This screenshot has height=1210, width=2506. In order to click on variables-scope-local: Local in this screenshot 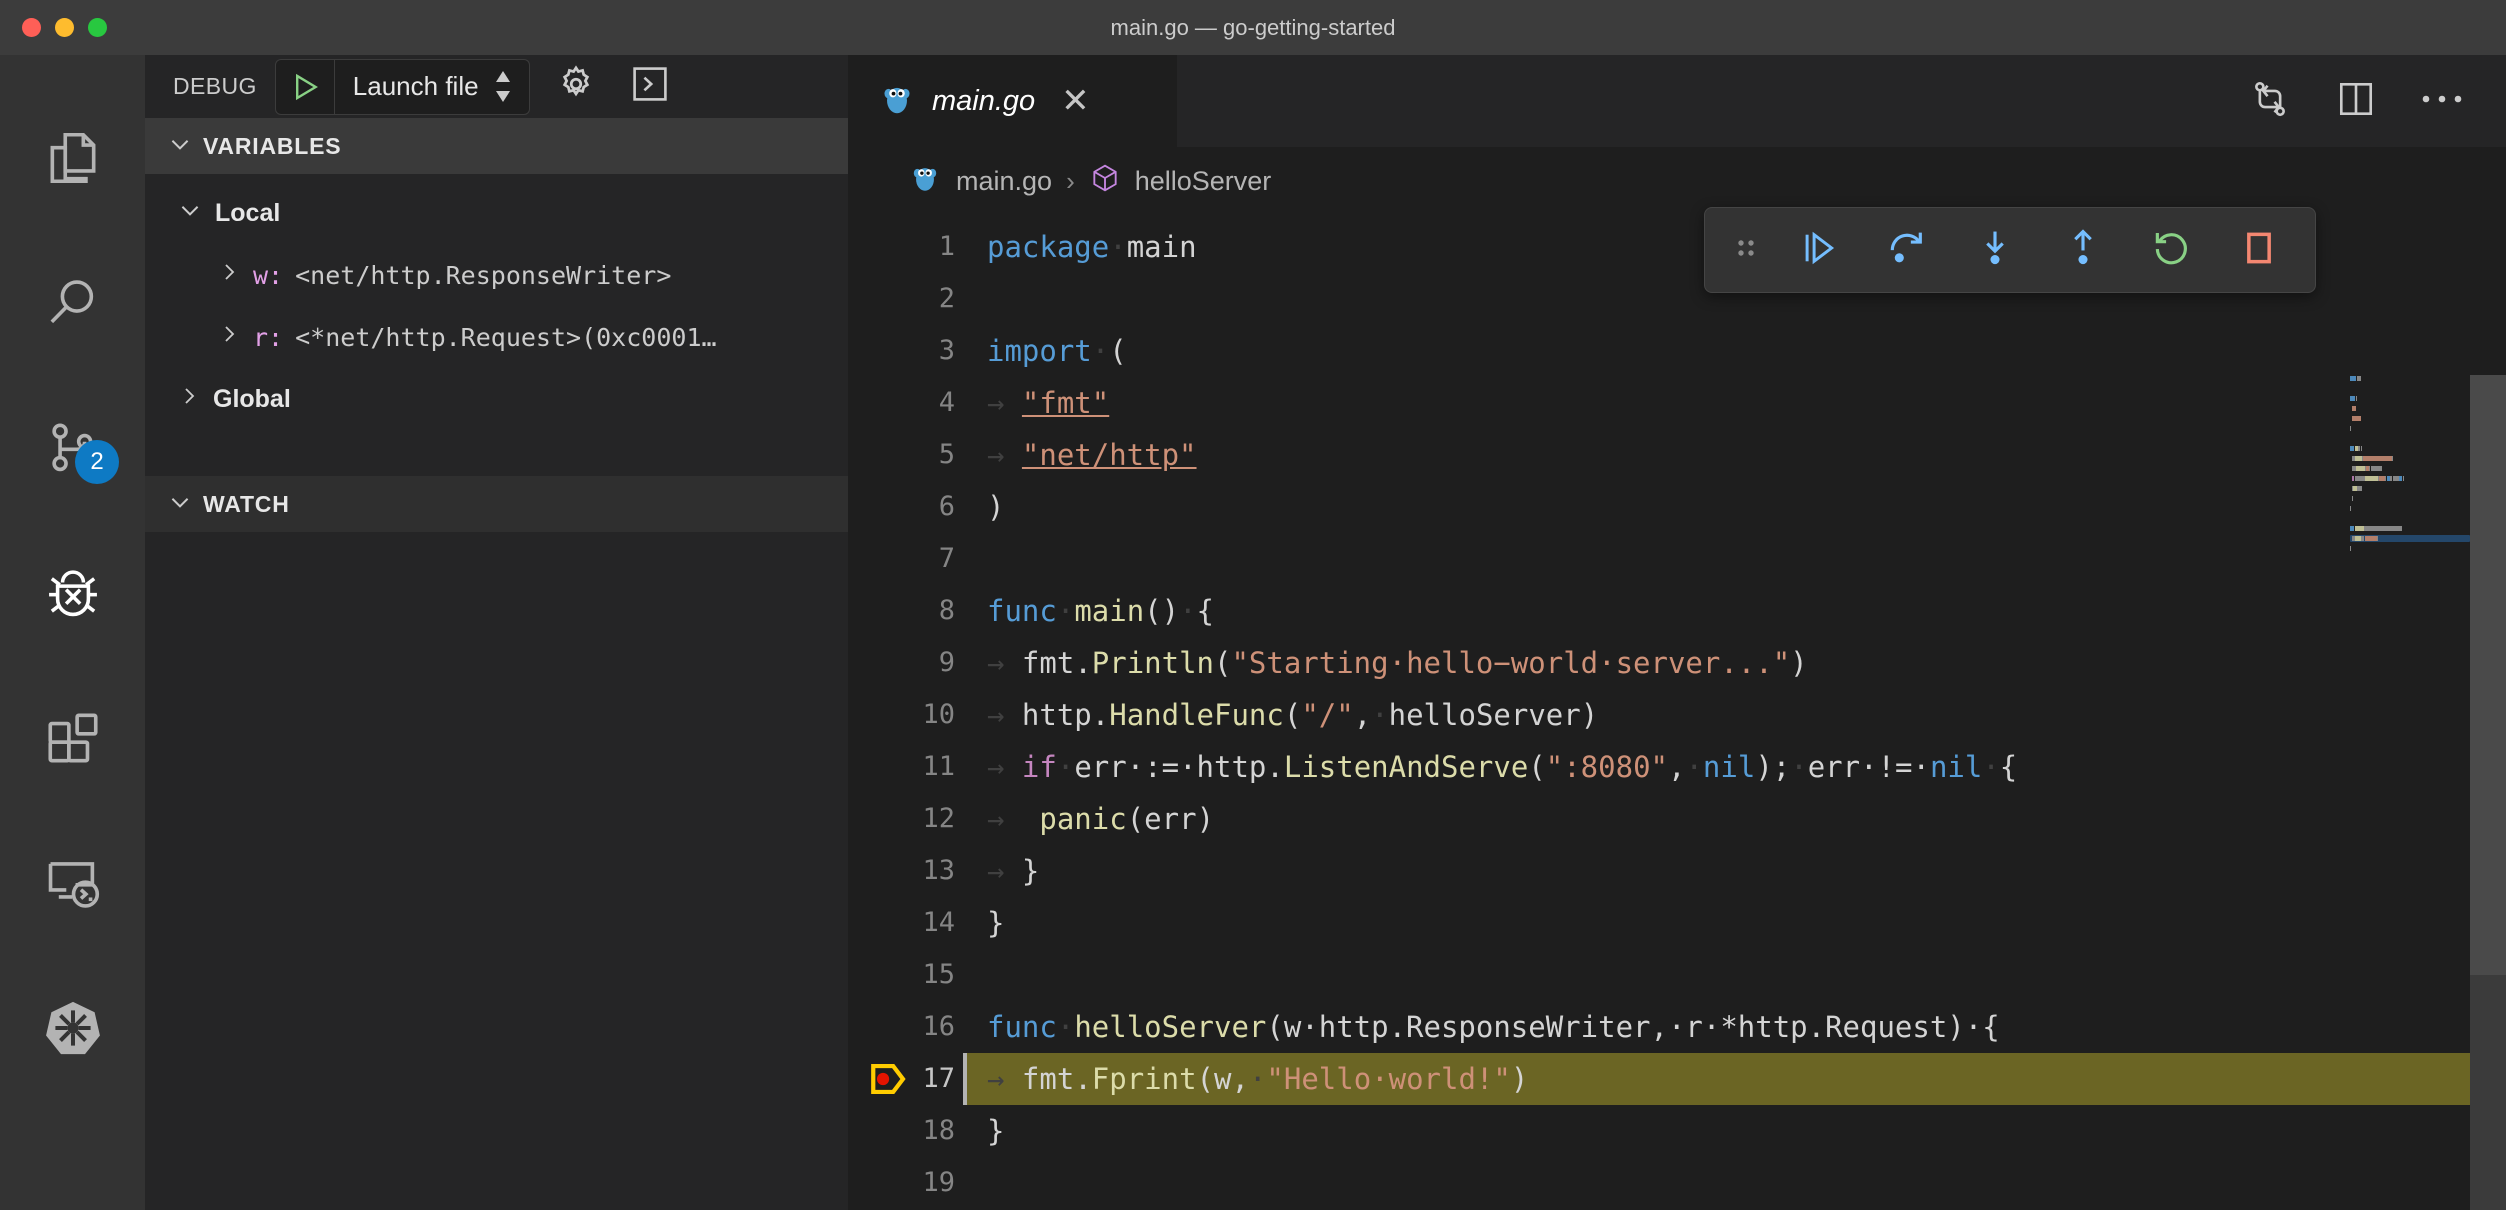, I will do `click(496, 213)`.